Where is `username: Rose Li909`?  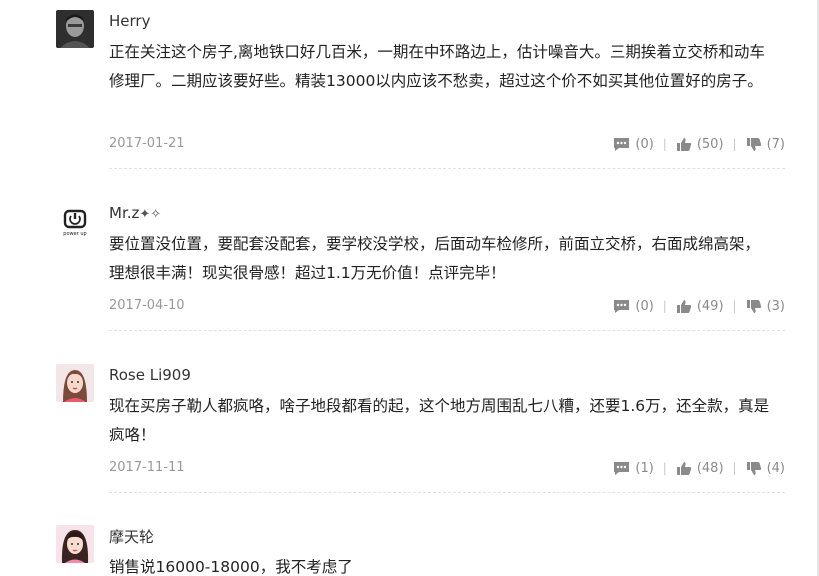
username: Rose Li909 is located at coordinates (150, 375).